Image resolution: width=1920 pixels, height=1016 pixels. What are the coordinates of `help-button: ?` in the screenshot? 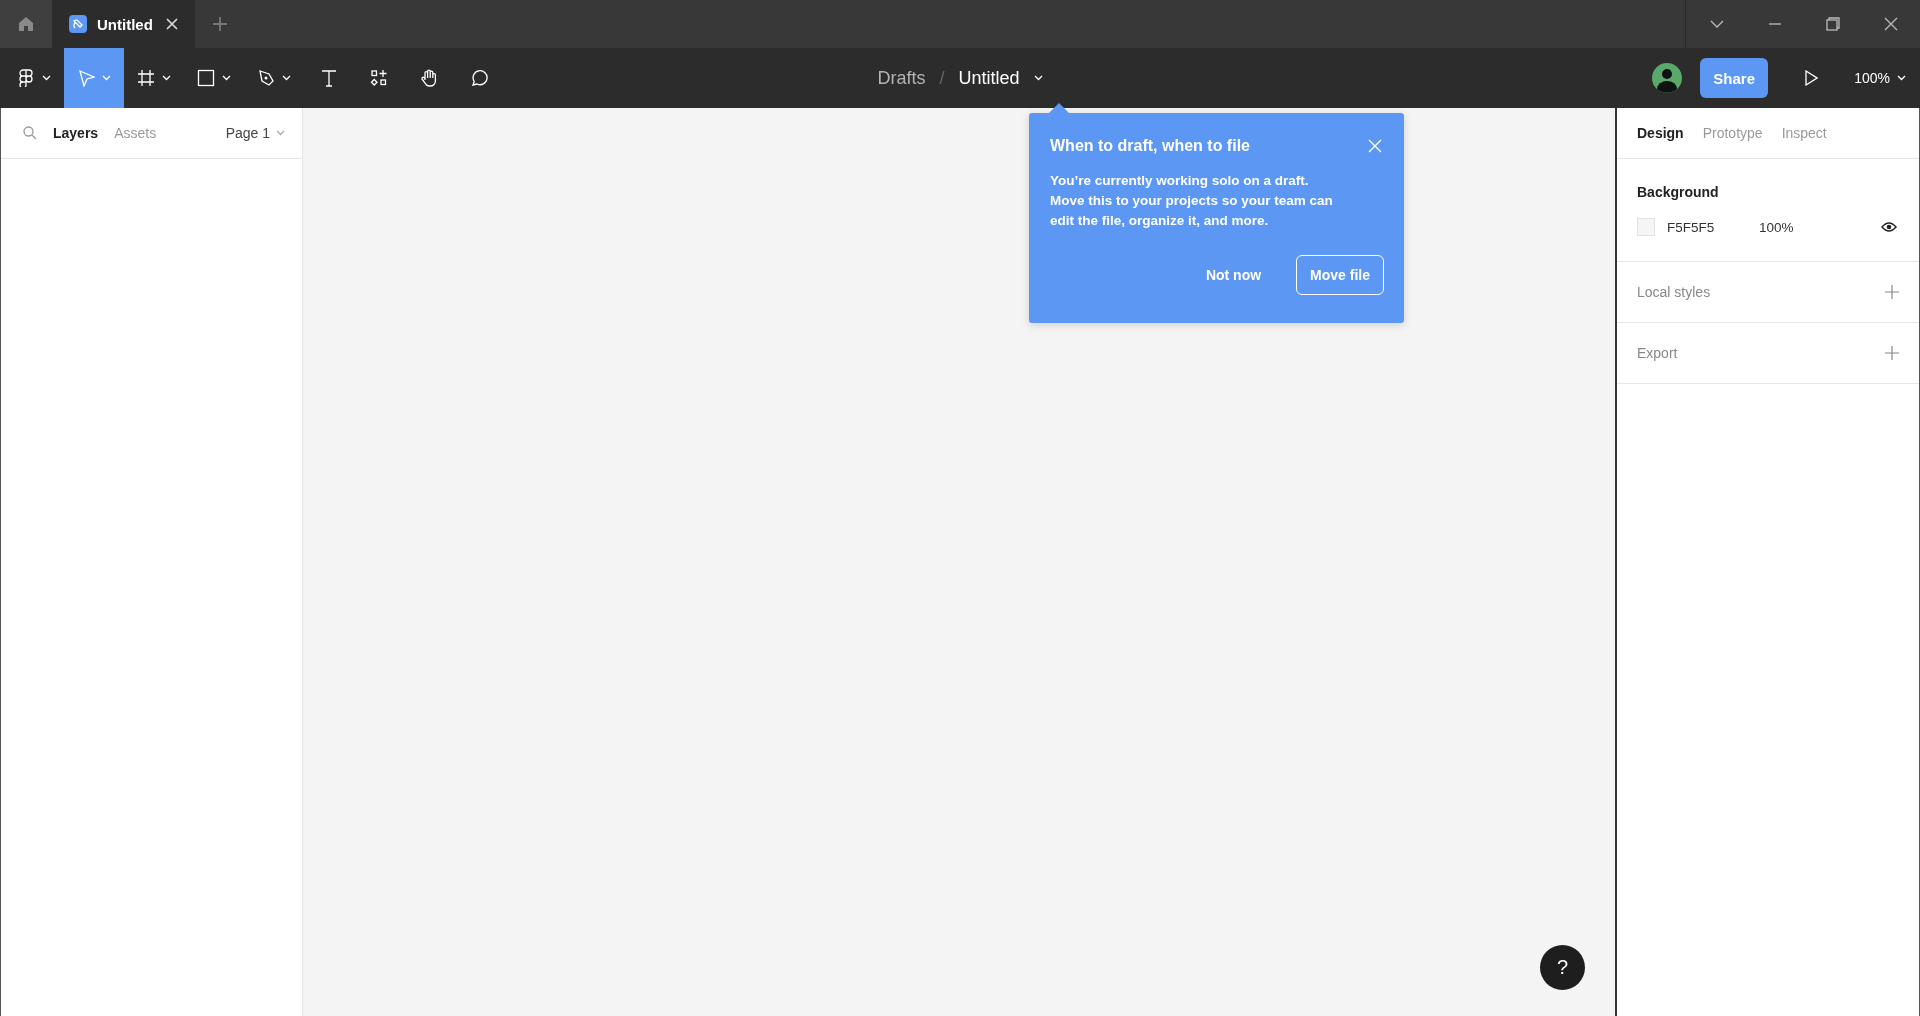 It's located at (1562, 967).